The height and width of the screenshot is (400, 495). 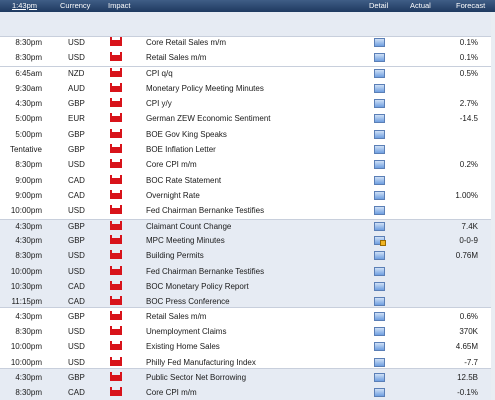 I want to click on event-title: BOC Press Conference, so click(x=188, y=301).